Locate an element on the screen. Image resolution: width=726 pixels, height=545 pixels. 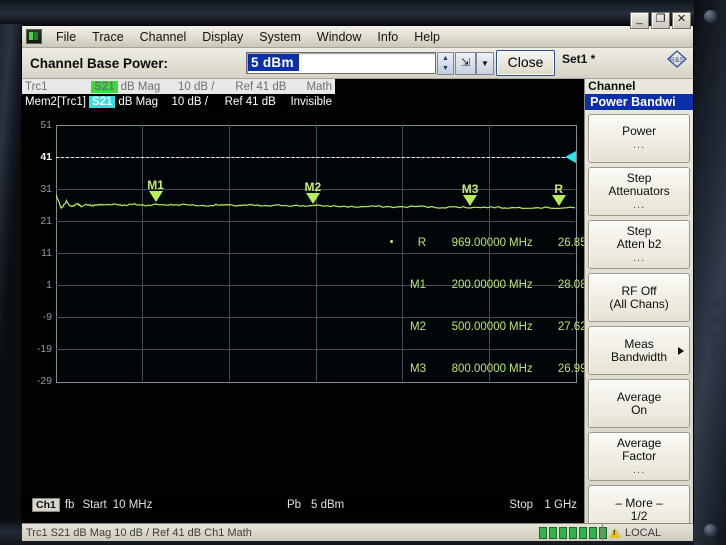
y-tick-label: -29 is located at coordinates (44, 381).